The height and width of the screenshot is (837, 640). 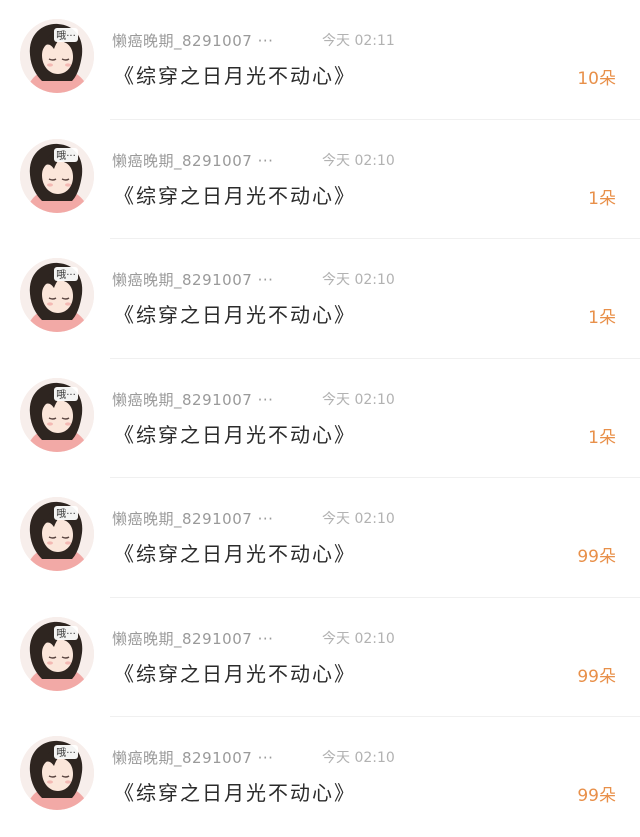 What do you see at coordinates (596, 79) in the screenshot?
I see `flower-count: 10朵` at bounding box center [596, 79].